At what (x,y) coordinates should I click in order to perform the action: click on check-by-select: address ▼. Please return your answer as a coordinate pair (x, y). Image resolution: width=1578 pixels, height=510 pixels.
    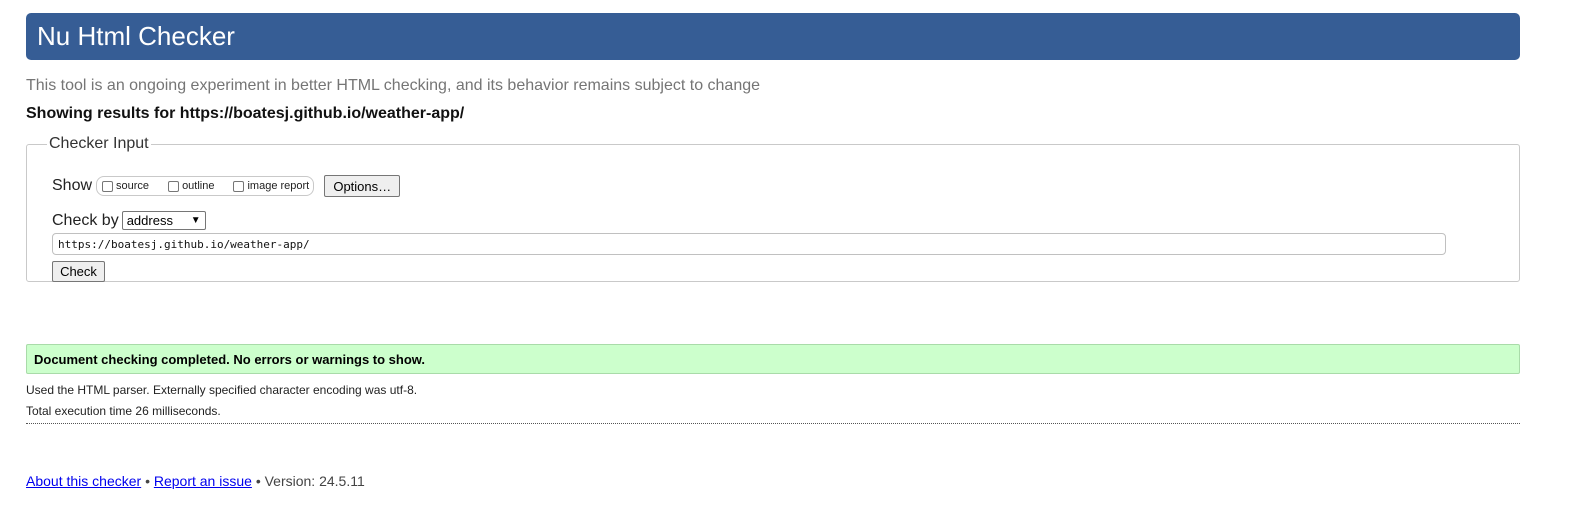
    Looking at the image, I should click on (163, 220).